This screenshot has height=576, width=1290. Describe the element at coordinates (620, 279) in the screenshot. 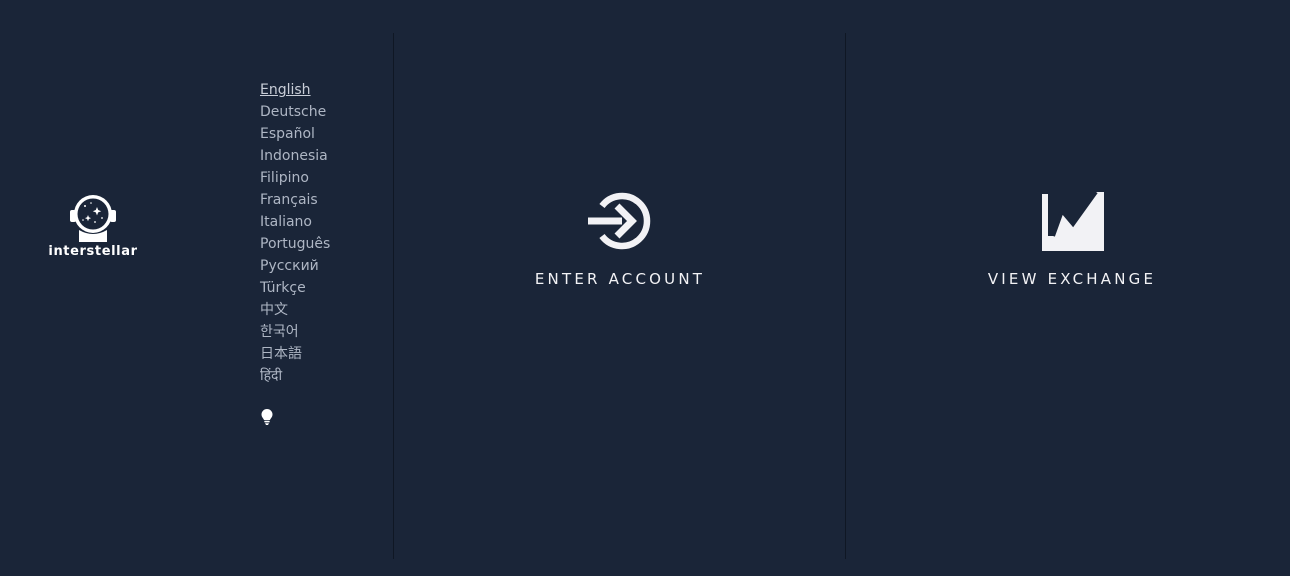

I see `enter-account-label: ENTER ACCOUNT` at that location.